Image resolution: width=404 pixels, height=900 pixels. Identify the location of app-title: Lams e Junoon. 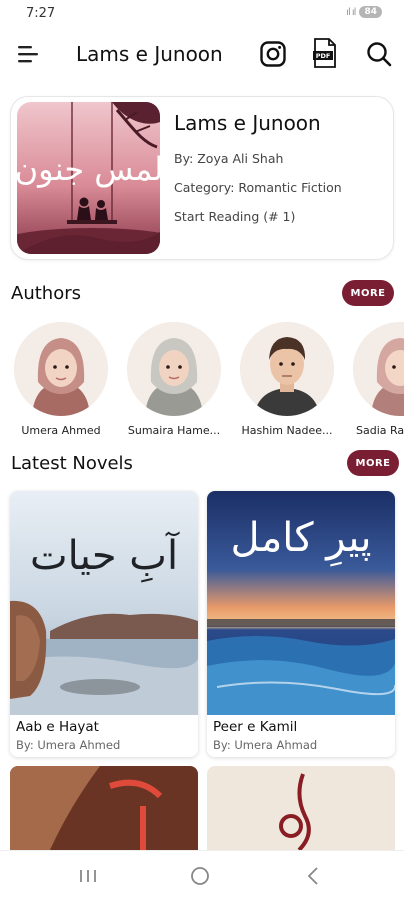
(149, 54).